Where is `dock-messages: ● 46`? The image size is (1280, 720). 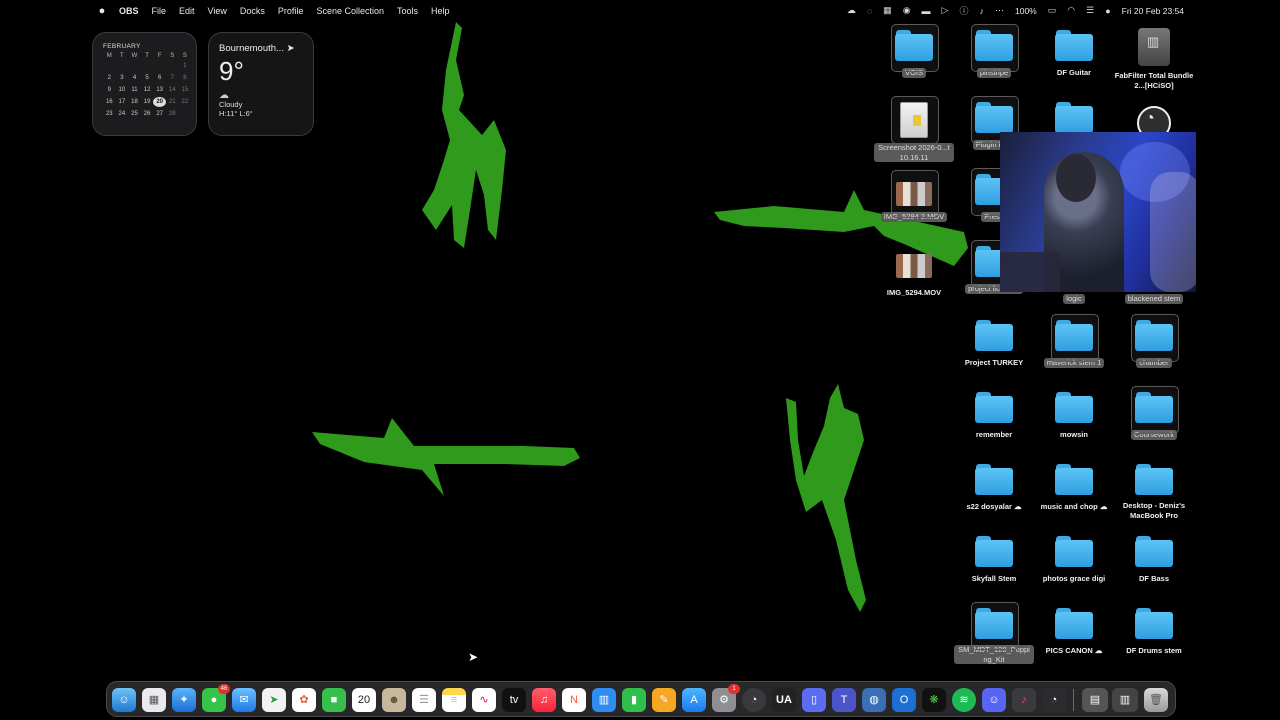 dock-messages: ● 46 is located at coordinates (216, 698).